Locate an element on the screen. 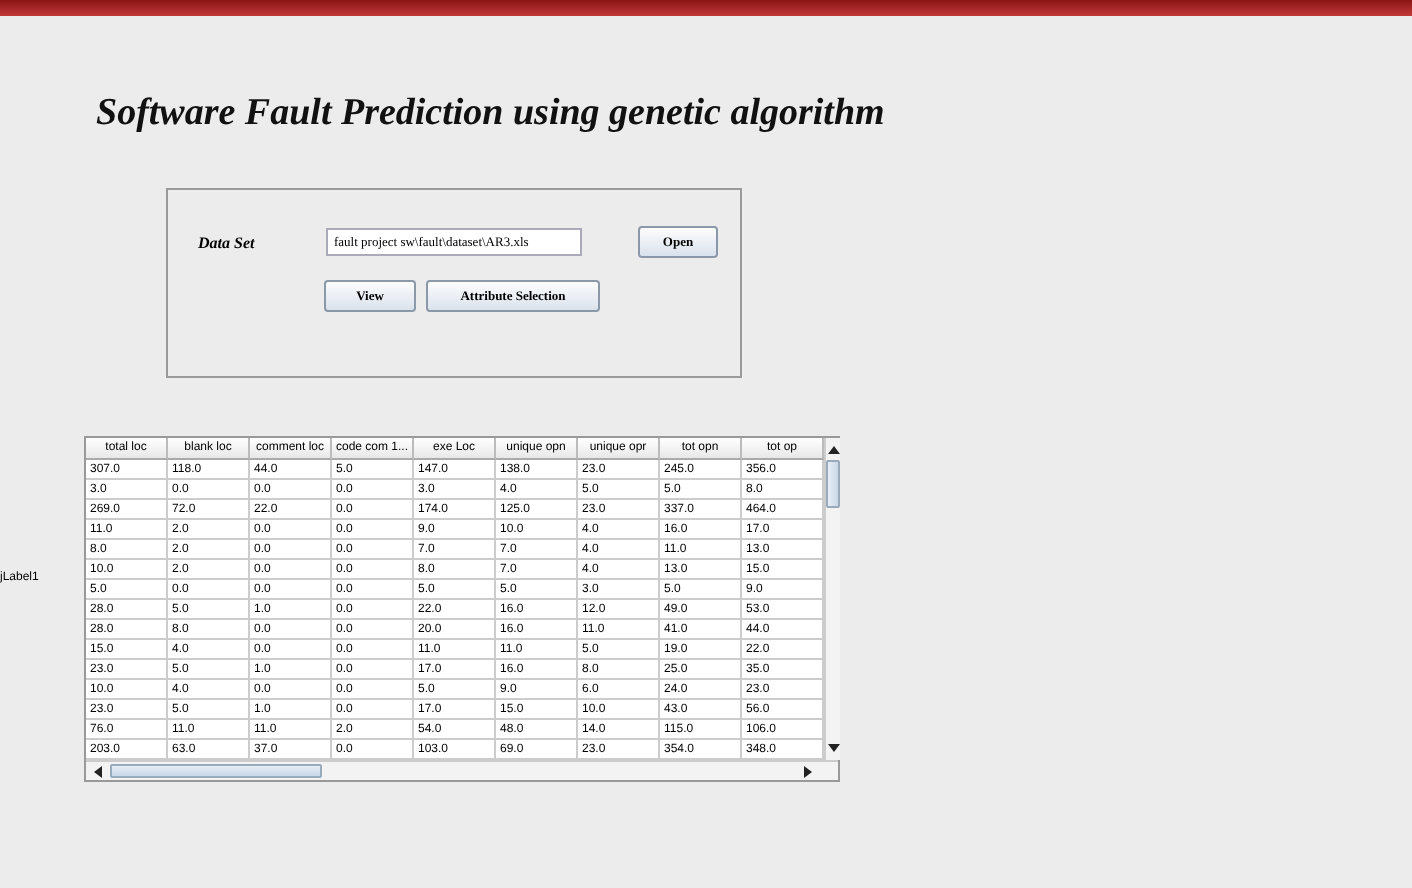 This screenshot has width=1412, height=888. right-arrow-icon is located at coordinates (808, 771).